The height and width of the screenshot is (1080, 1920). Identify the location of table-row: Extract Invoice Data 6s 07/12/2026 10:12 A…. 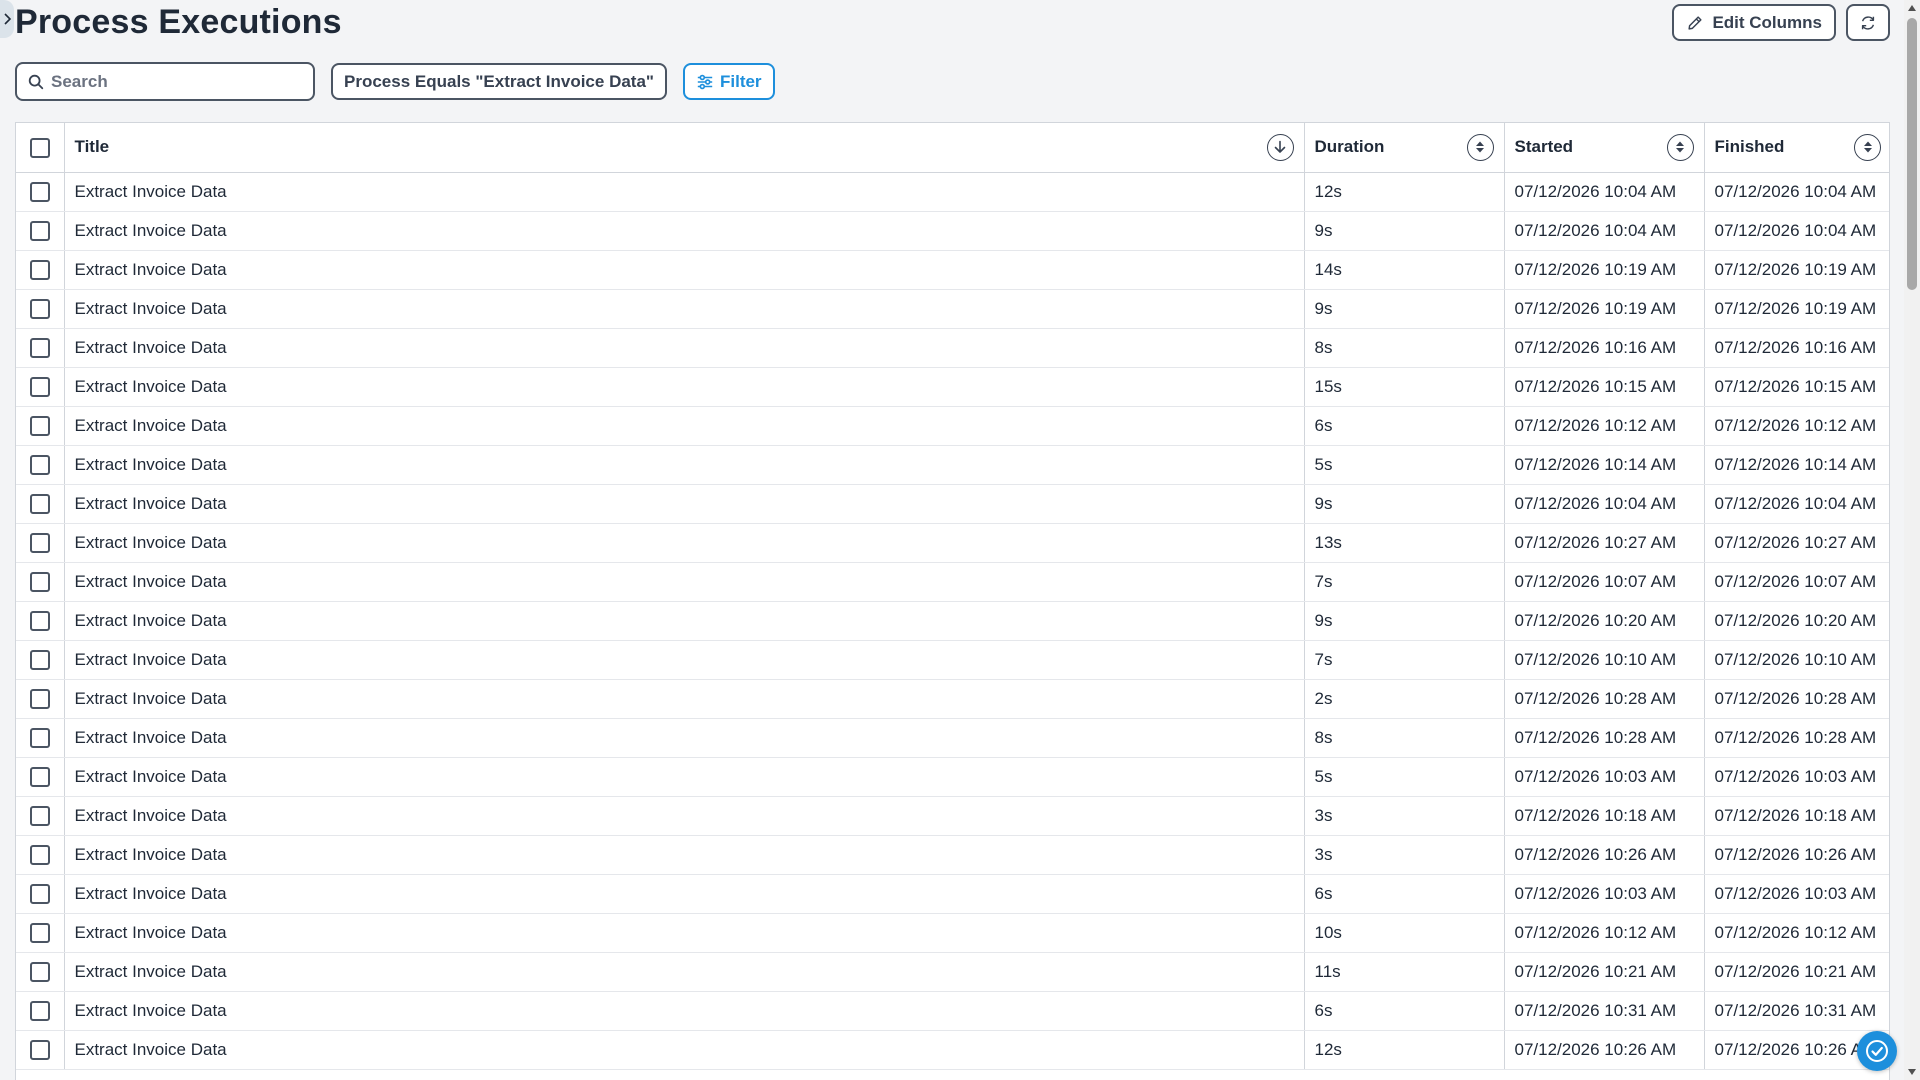
(952, 426).